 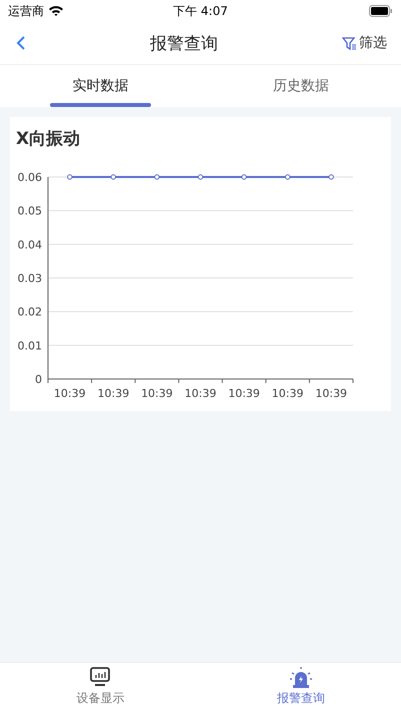 What do you see at coordinates (184, 43) in the screenshot?
I see `page-title: 报警查询` at bounding box center [184, 43].